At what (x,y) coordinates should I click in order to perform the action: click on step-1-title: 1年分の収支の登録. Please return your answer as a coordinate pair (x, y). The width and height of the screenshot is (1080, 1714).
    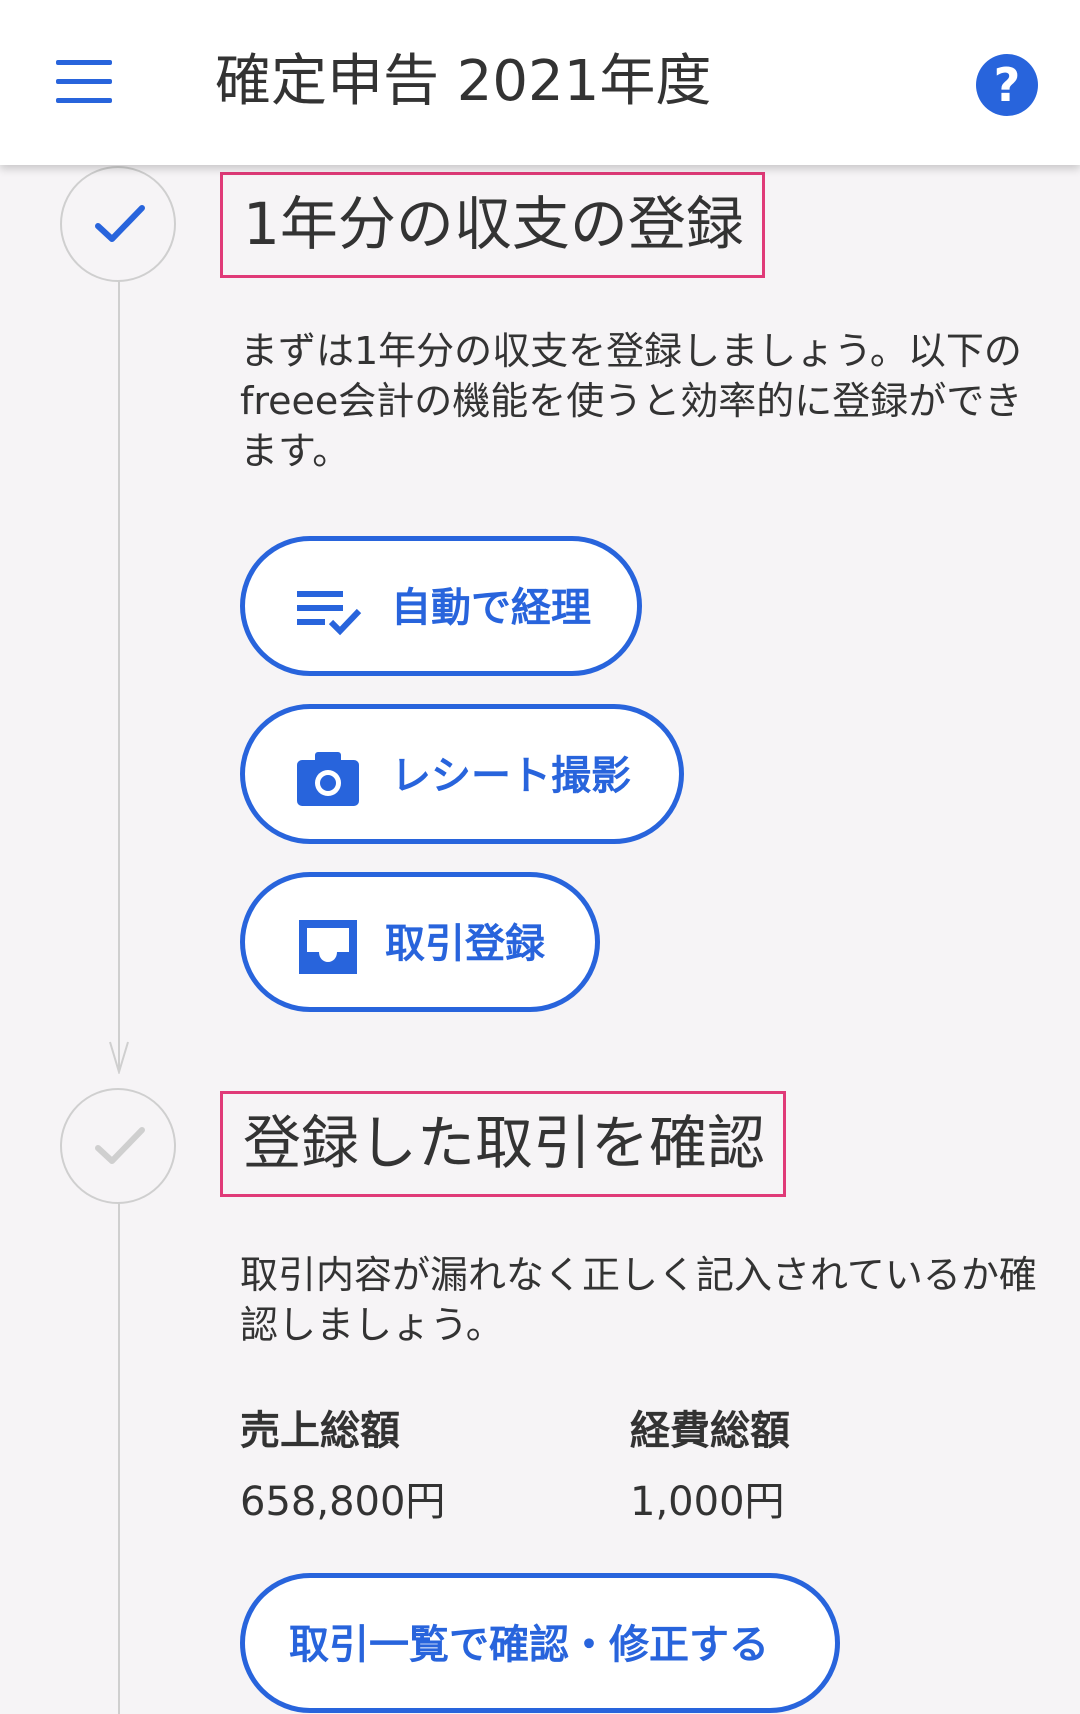
    Looking at the image, I should click on (492, 225).